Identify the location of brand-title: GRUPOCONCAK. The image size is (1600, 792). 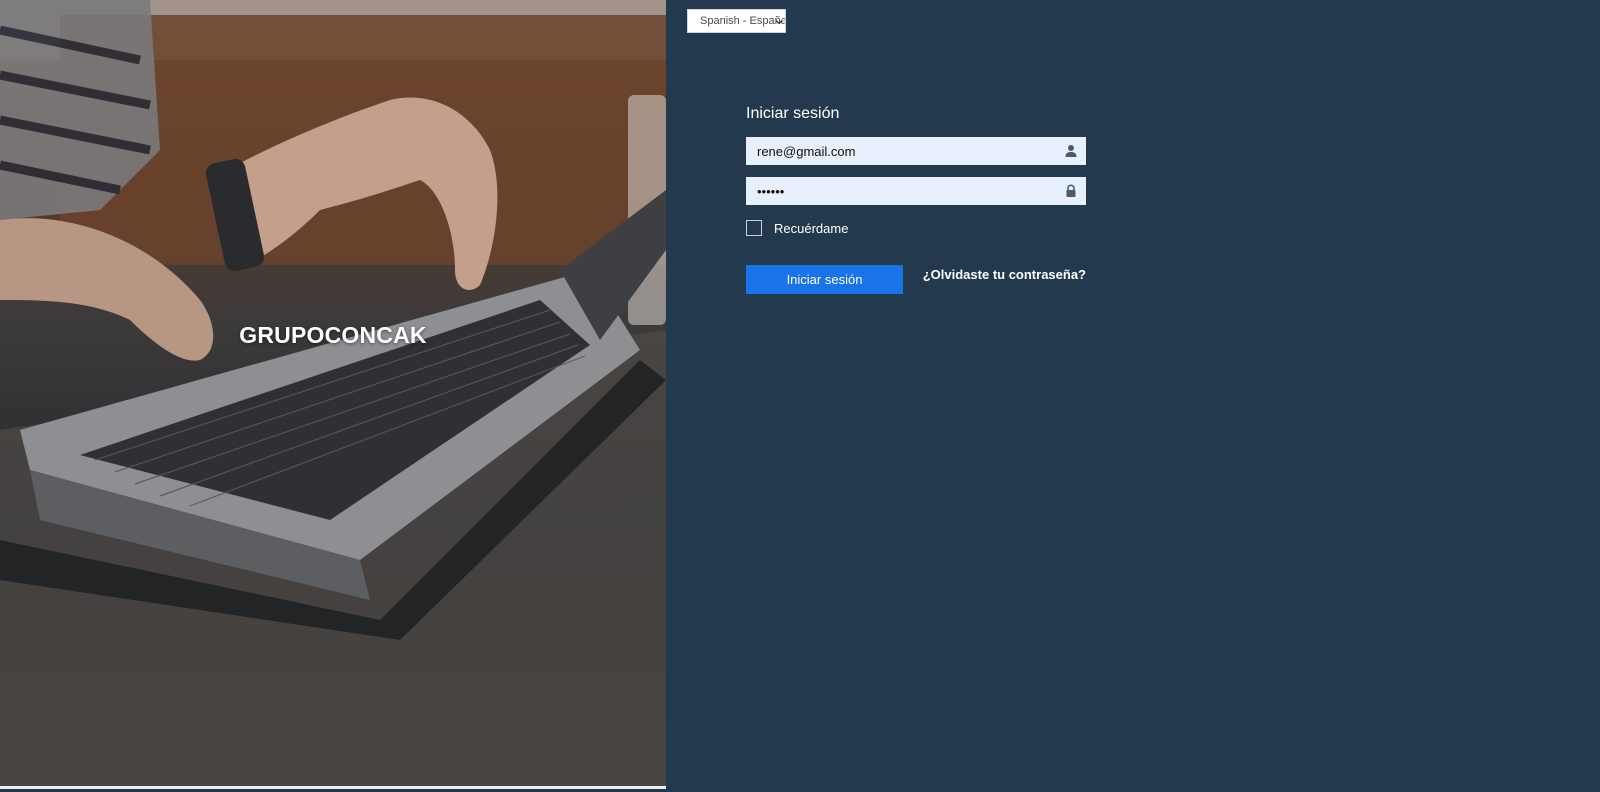
(333, 335).